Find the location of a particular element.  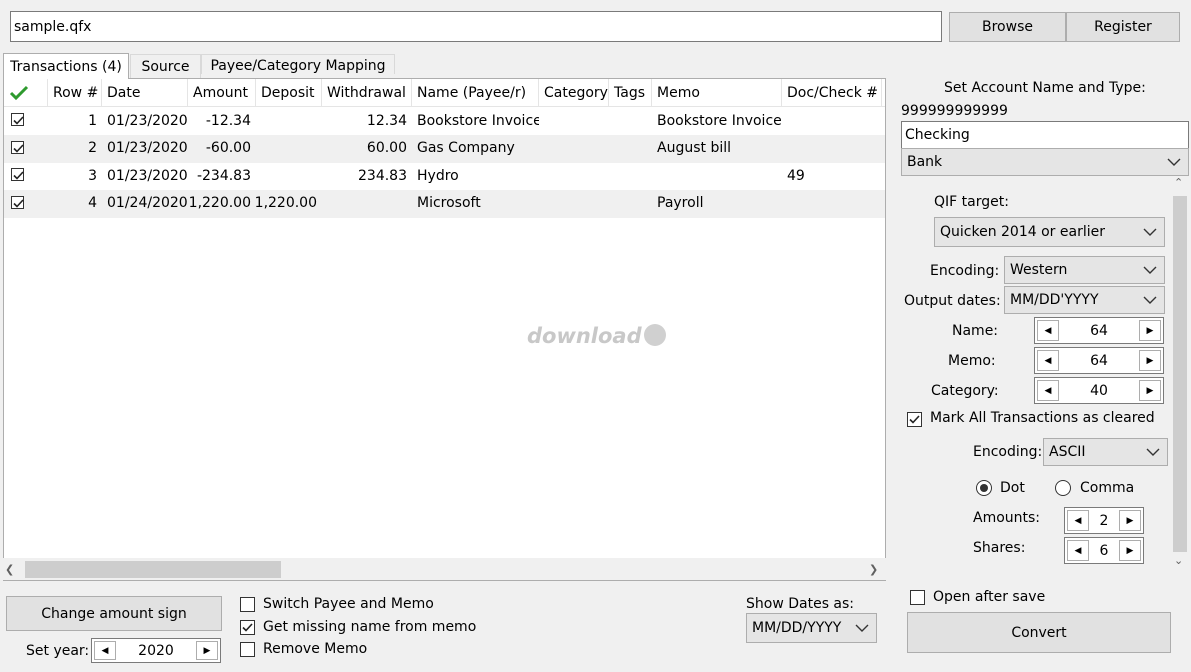

switch-payee-memo-checkbox is located at coordinates (247, 604).